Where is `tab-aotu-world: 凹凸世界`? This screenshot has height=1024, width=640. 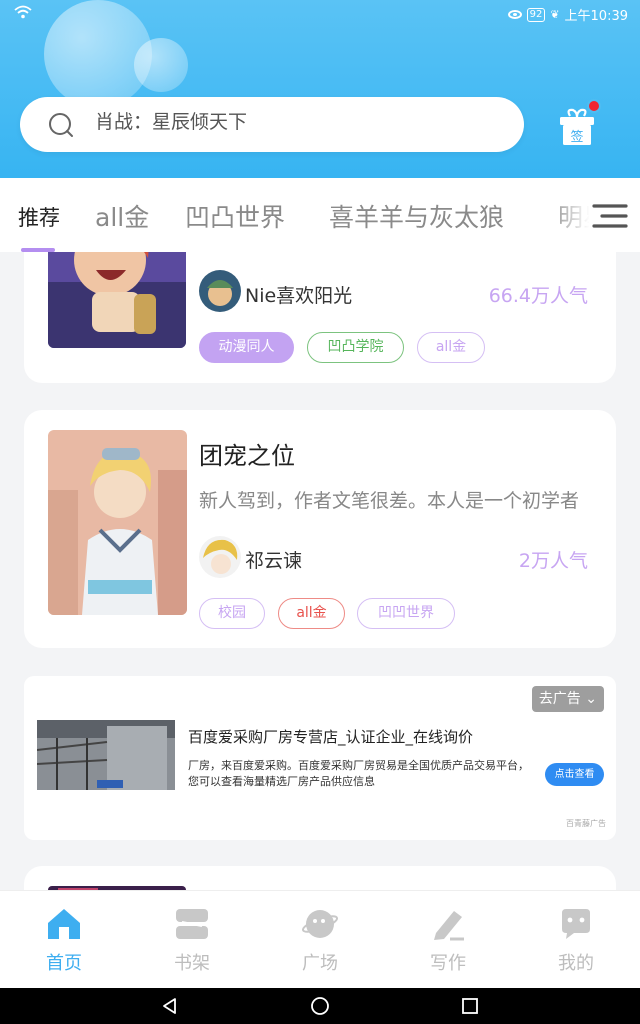 tab-aotu-world: 凹凸世界 is located at coordinates (235, 216).